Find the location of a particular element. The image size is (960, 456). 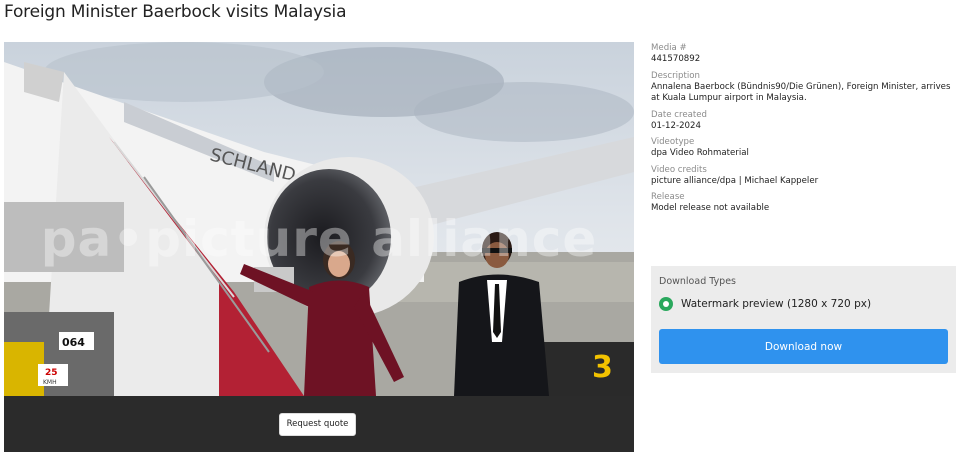

videotype-section: Videotype dpa Video Rohmaterial is located at coordinates (803, 148).